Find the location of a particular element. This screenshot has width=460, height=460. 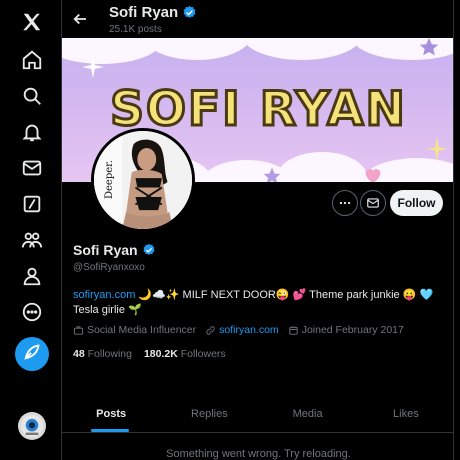

back-button is located at coordinates (80, 19).